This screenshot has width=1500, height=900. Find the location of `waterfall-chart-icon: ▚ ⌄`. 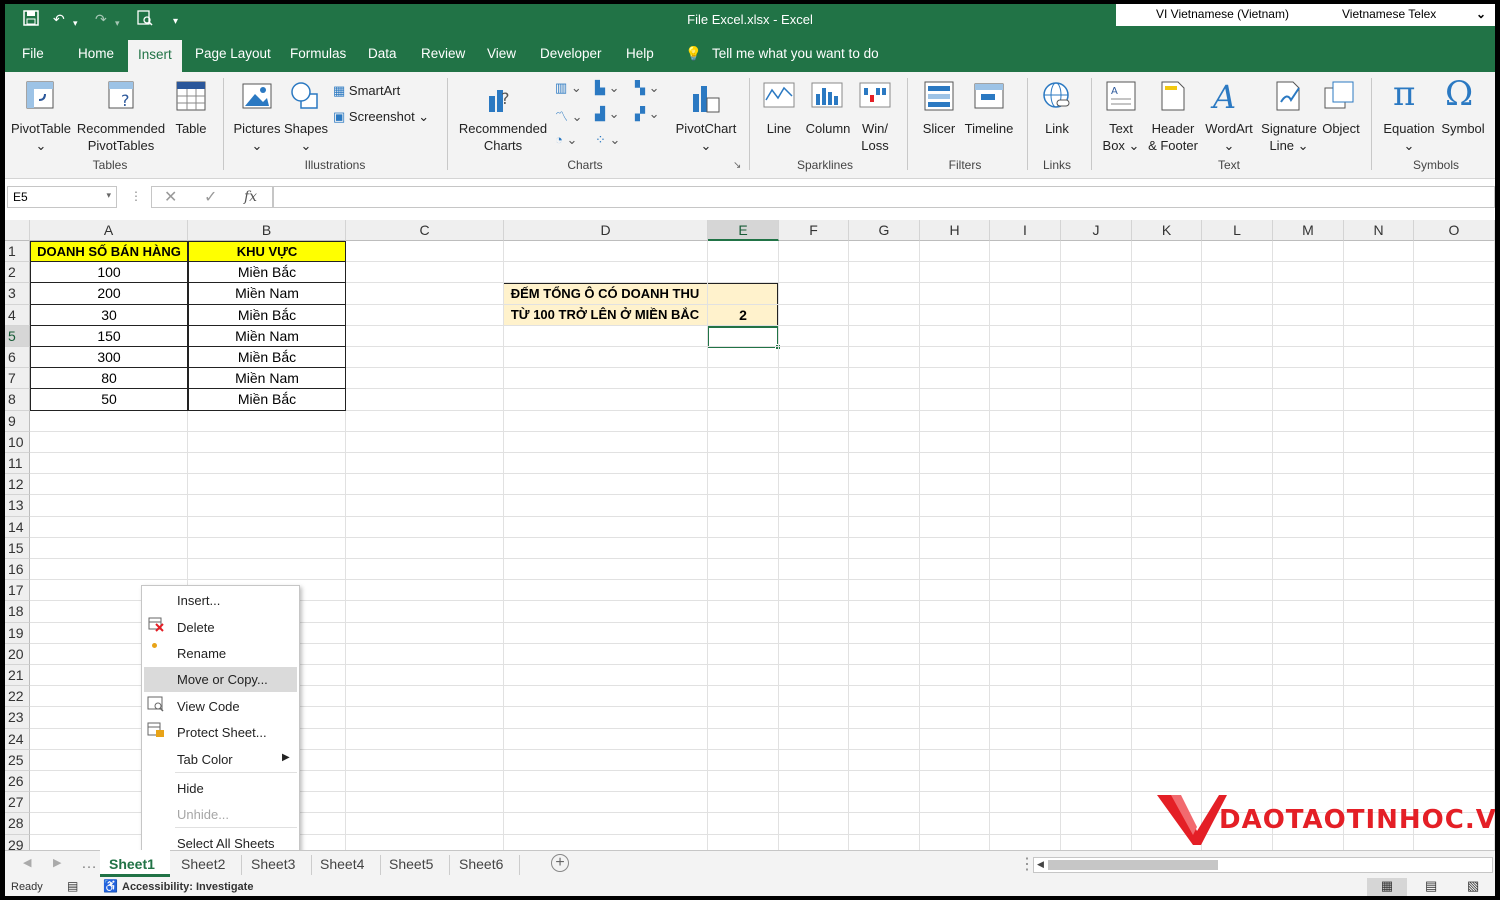

waterfall-chart-icon: ▚ ⌄ is located at coordinates (647, 88).